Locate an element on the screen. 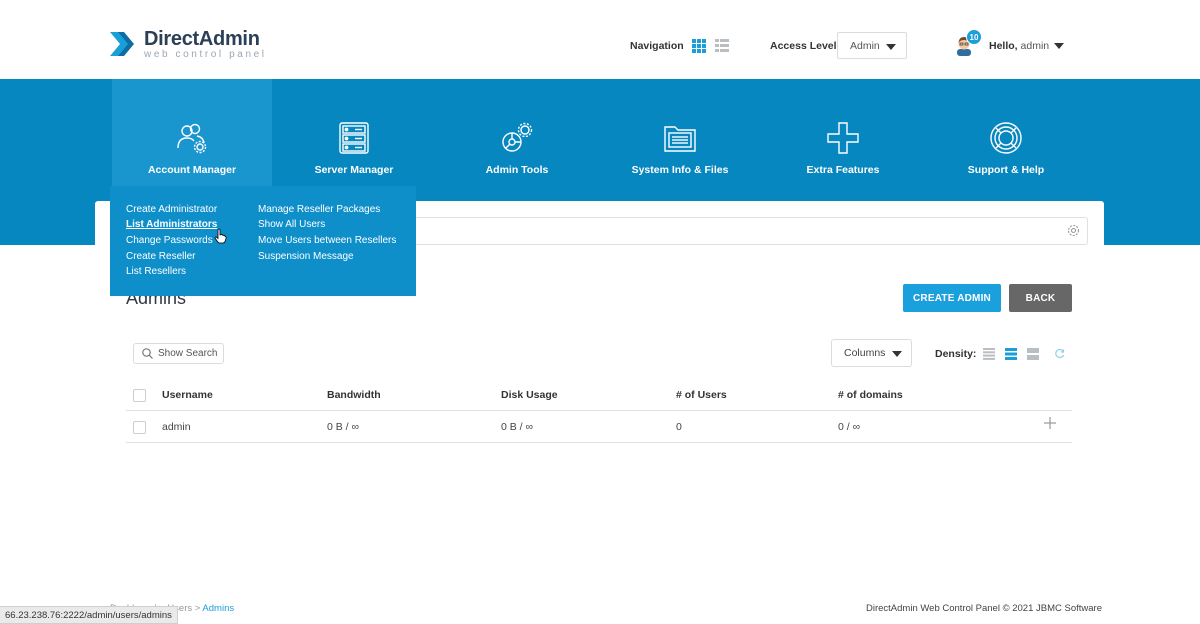  density-comfortable-icon is located at coordinates (1033, 354).